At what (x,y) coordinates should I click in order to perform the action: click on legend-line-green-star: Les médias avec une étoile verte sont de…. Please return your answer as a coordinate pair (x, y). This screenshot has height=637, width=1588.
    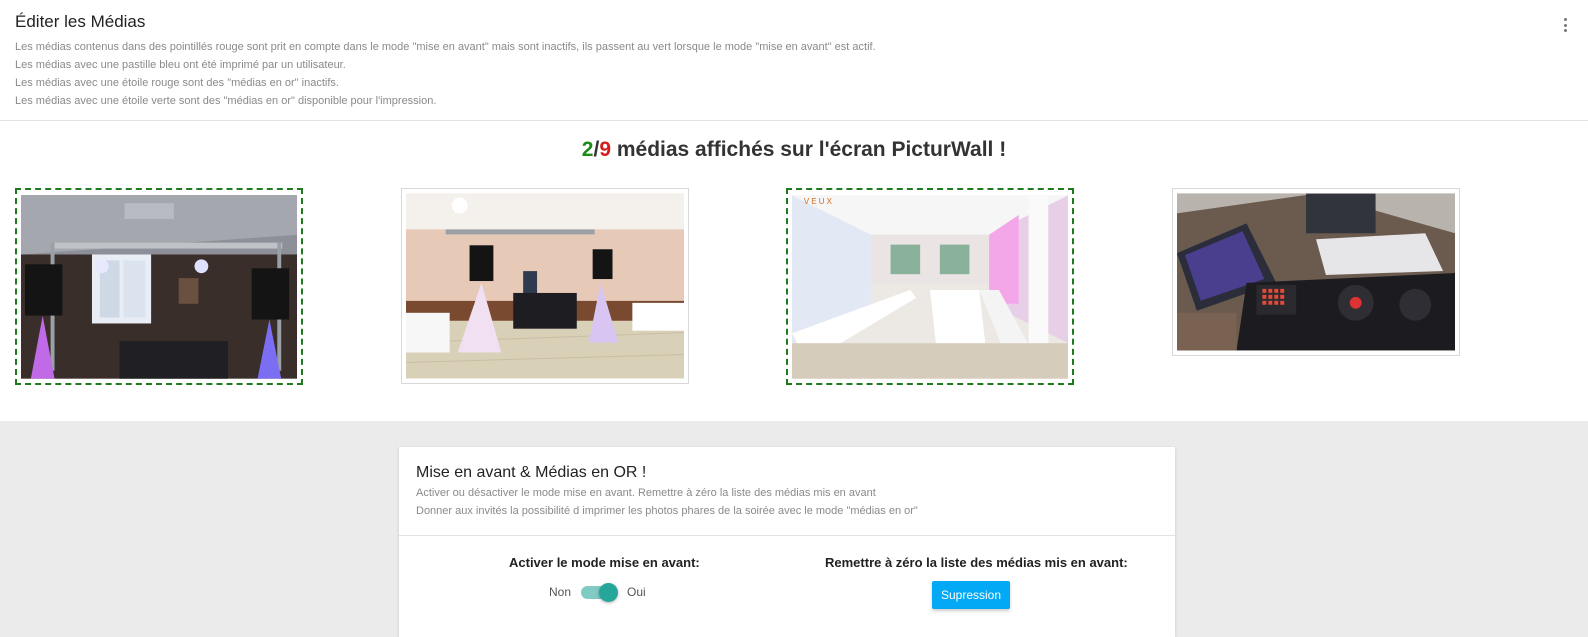
    Looking at the image, I should click on (226, 101).